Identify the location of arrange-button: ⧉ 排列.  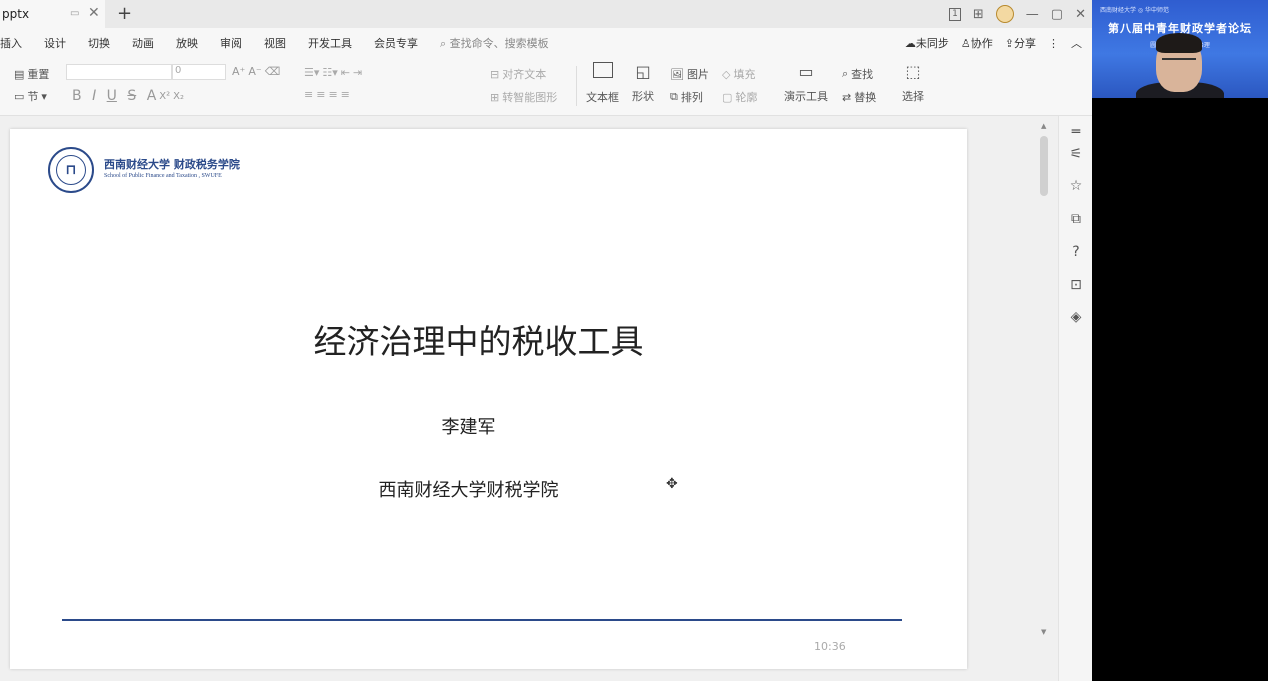
(686, 97).